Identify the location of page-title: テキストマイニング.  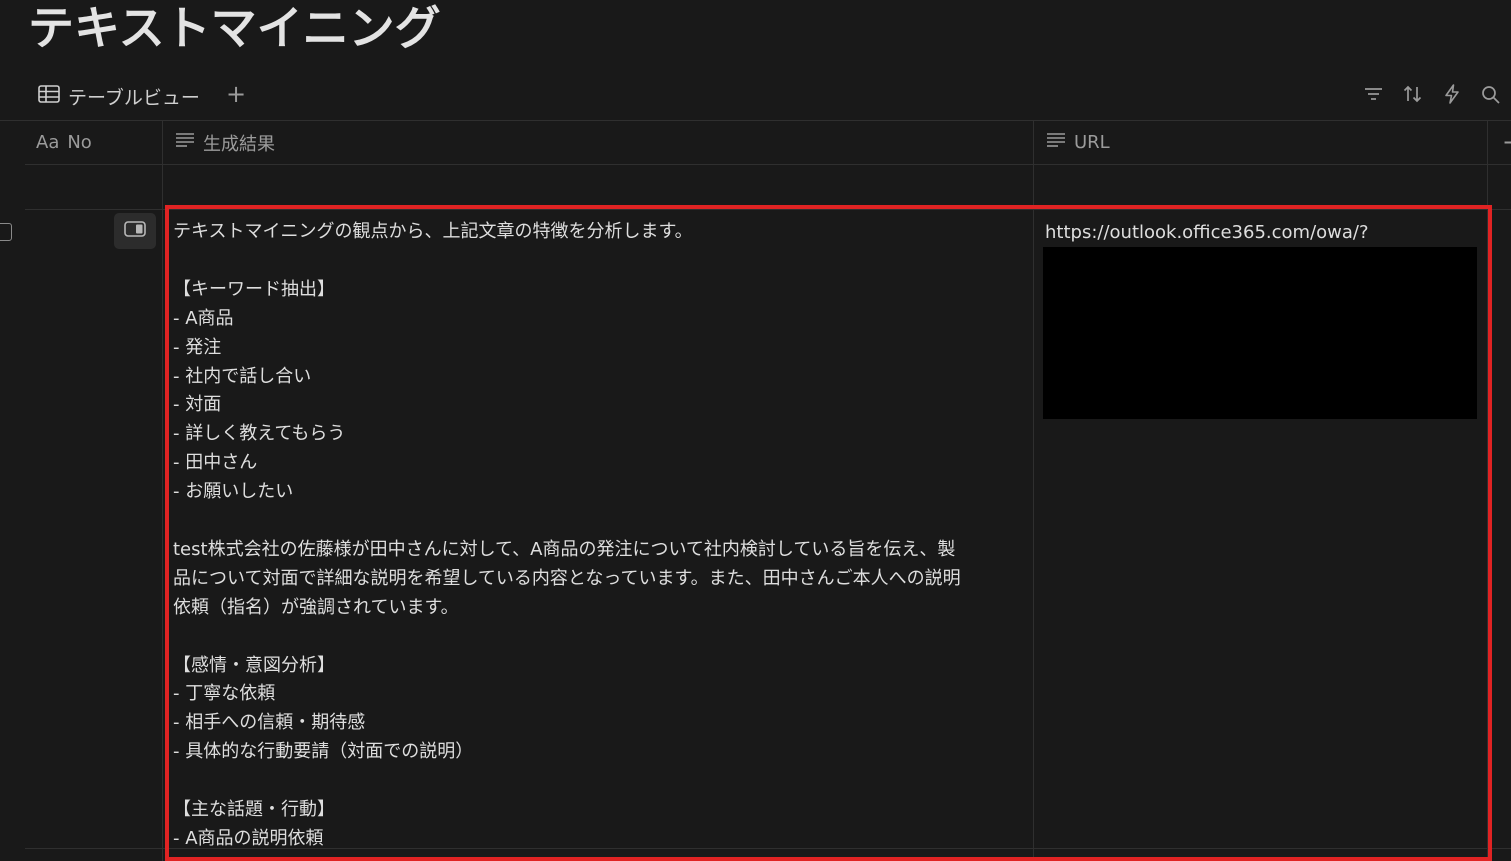
(234, 28).